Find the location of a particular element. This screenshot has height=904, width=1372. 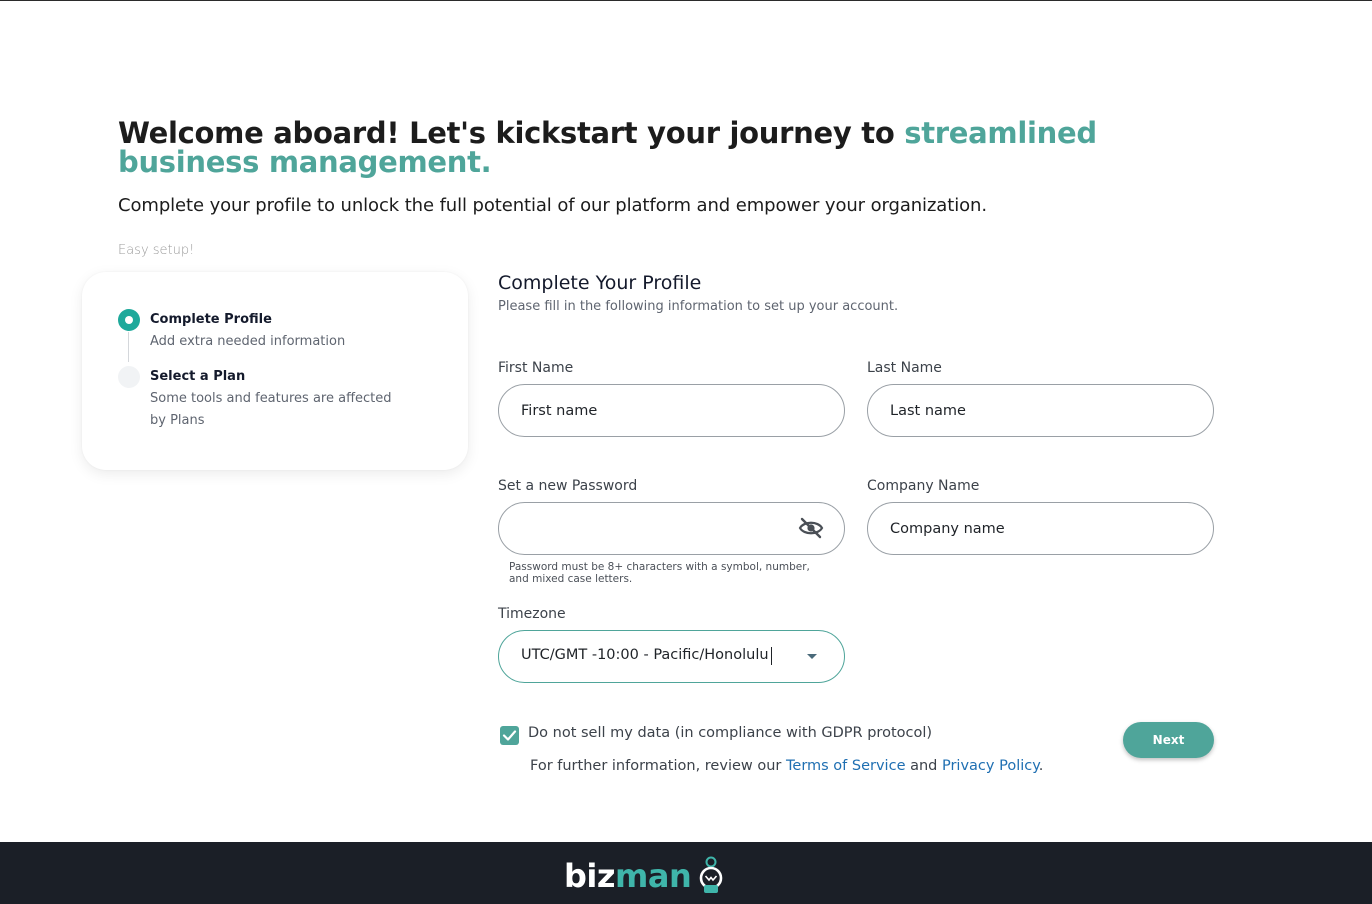

gdpr-checkbox is located at coordinates (509, 735).